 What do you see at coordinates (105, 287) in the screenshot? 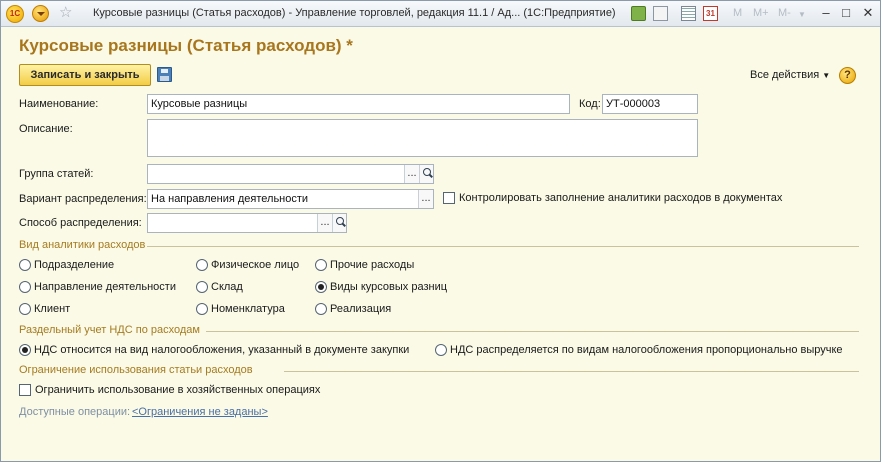
I see `radio-activity-direction-label: Направление деятельности` at bounding box center [105, 287].